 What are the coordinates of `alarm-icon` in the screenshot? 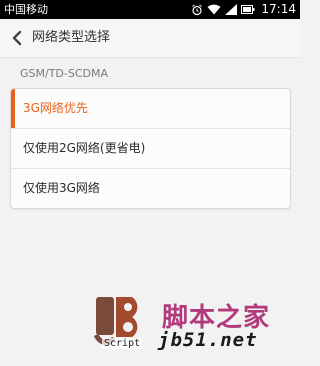 It's located at (197, 9).